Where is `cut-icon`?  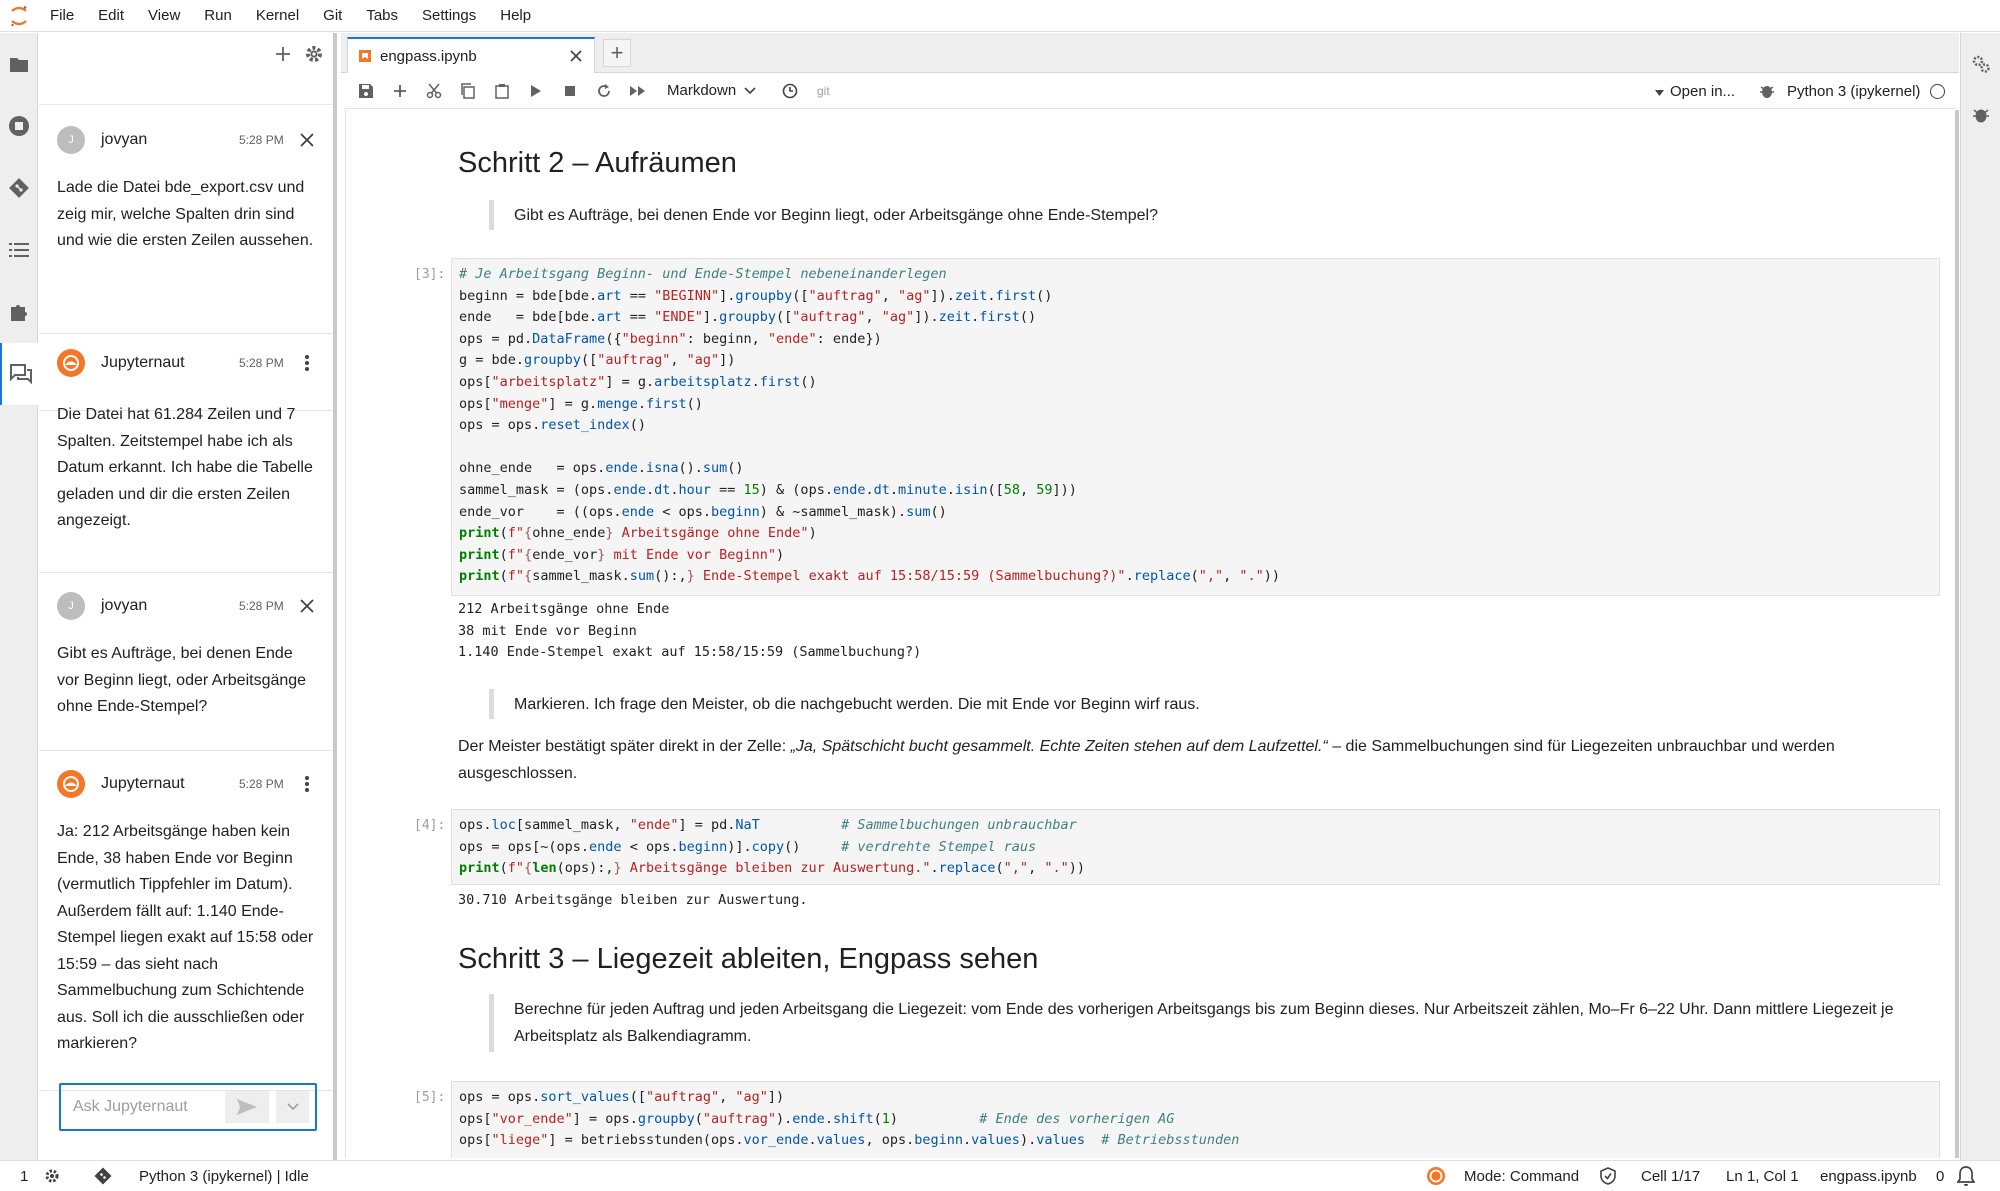 cut-icon is located at coordinates (434, 91).